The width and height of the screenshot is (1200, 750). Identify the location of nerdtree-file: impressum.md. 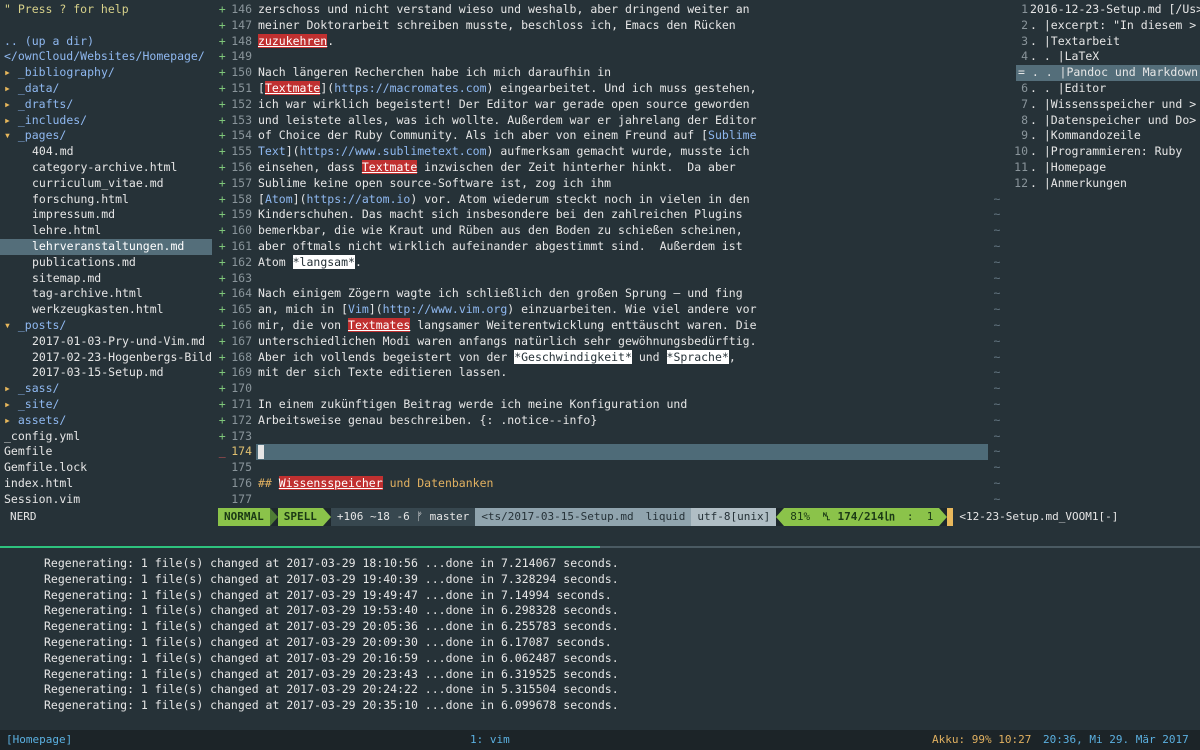
(106, 215).